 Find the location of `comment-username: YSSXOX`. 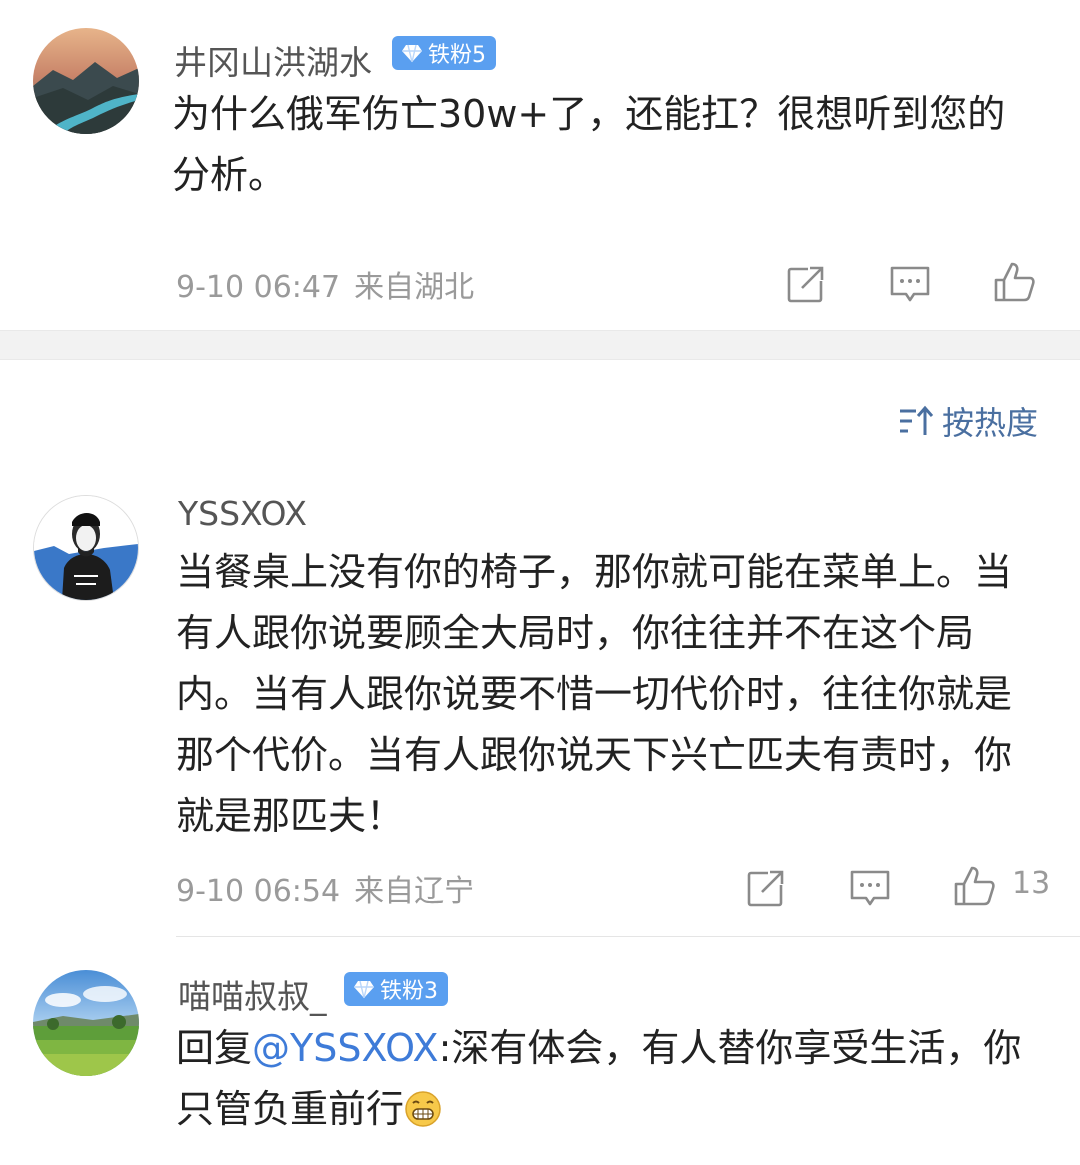

comment-username: YSSXOX is located at coordinates (242, 513).